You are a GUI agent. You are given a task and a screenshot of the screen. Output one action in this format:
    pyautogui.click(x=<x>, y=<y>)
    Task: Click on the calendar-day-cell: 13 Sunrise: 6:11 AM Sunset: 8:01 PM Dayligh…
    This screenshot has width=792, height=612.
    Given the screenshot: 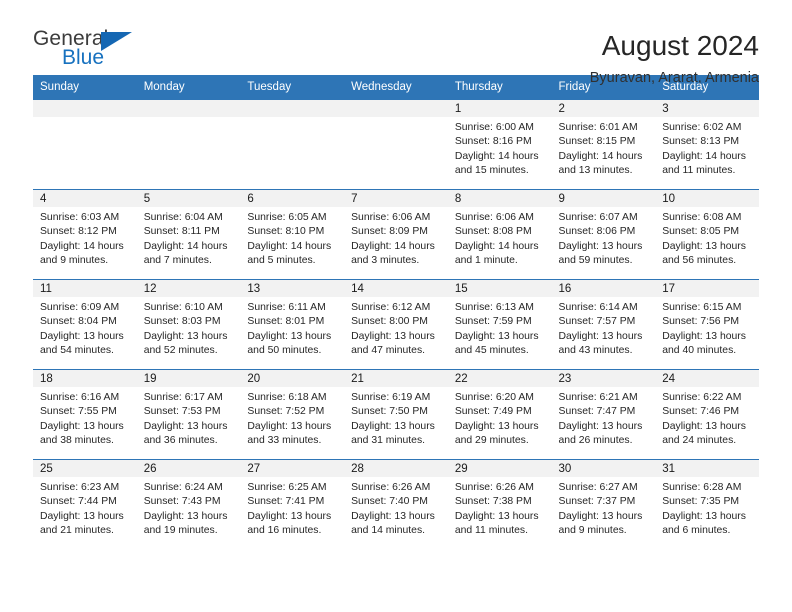 What is the action you would take?
    pyautogui.click(x=292, y=324)
    